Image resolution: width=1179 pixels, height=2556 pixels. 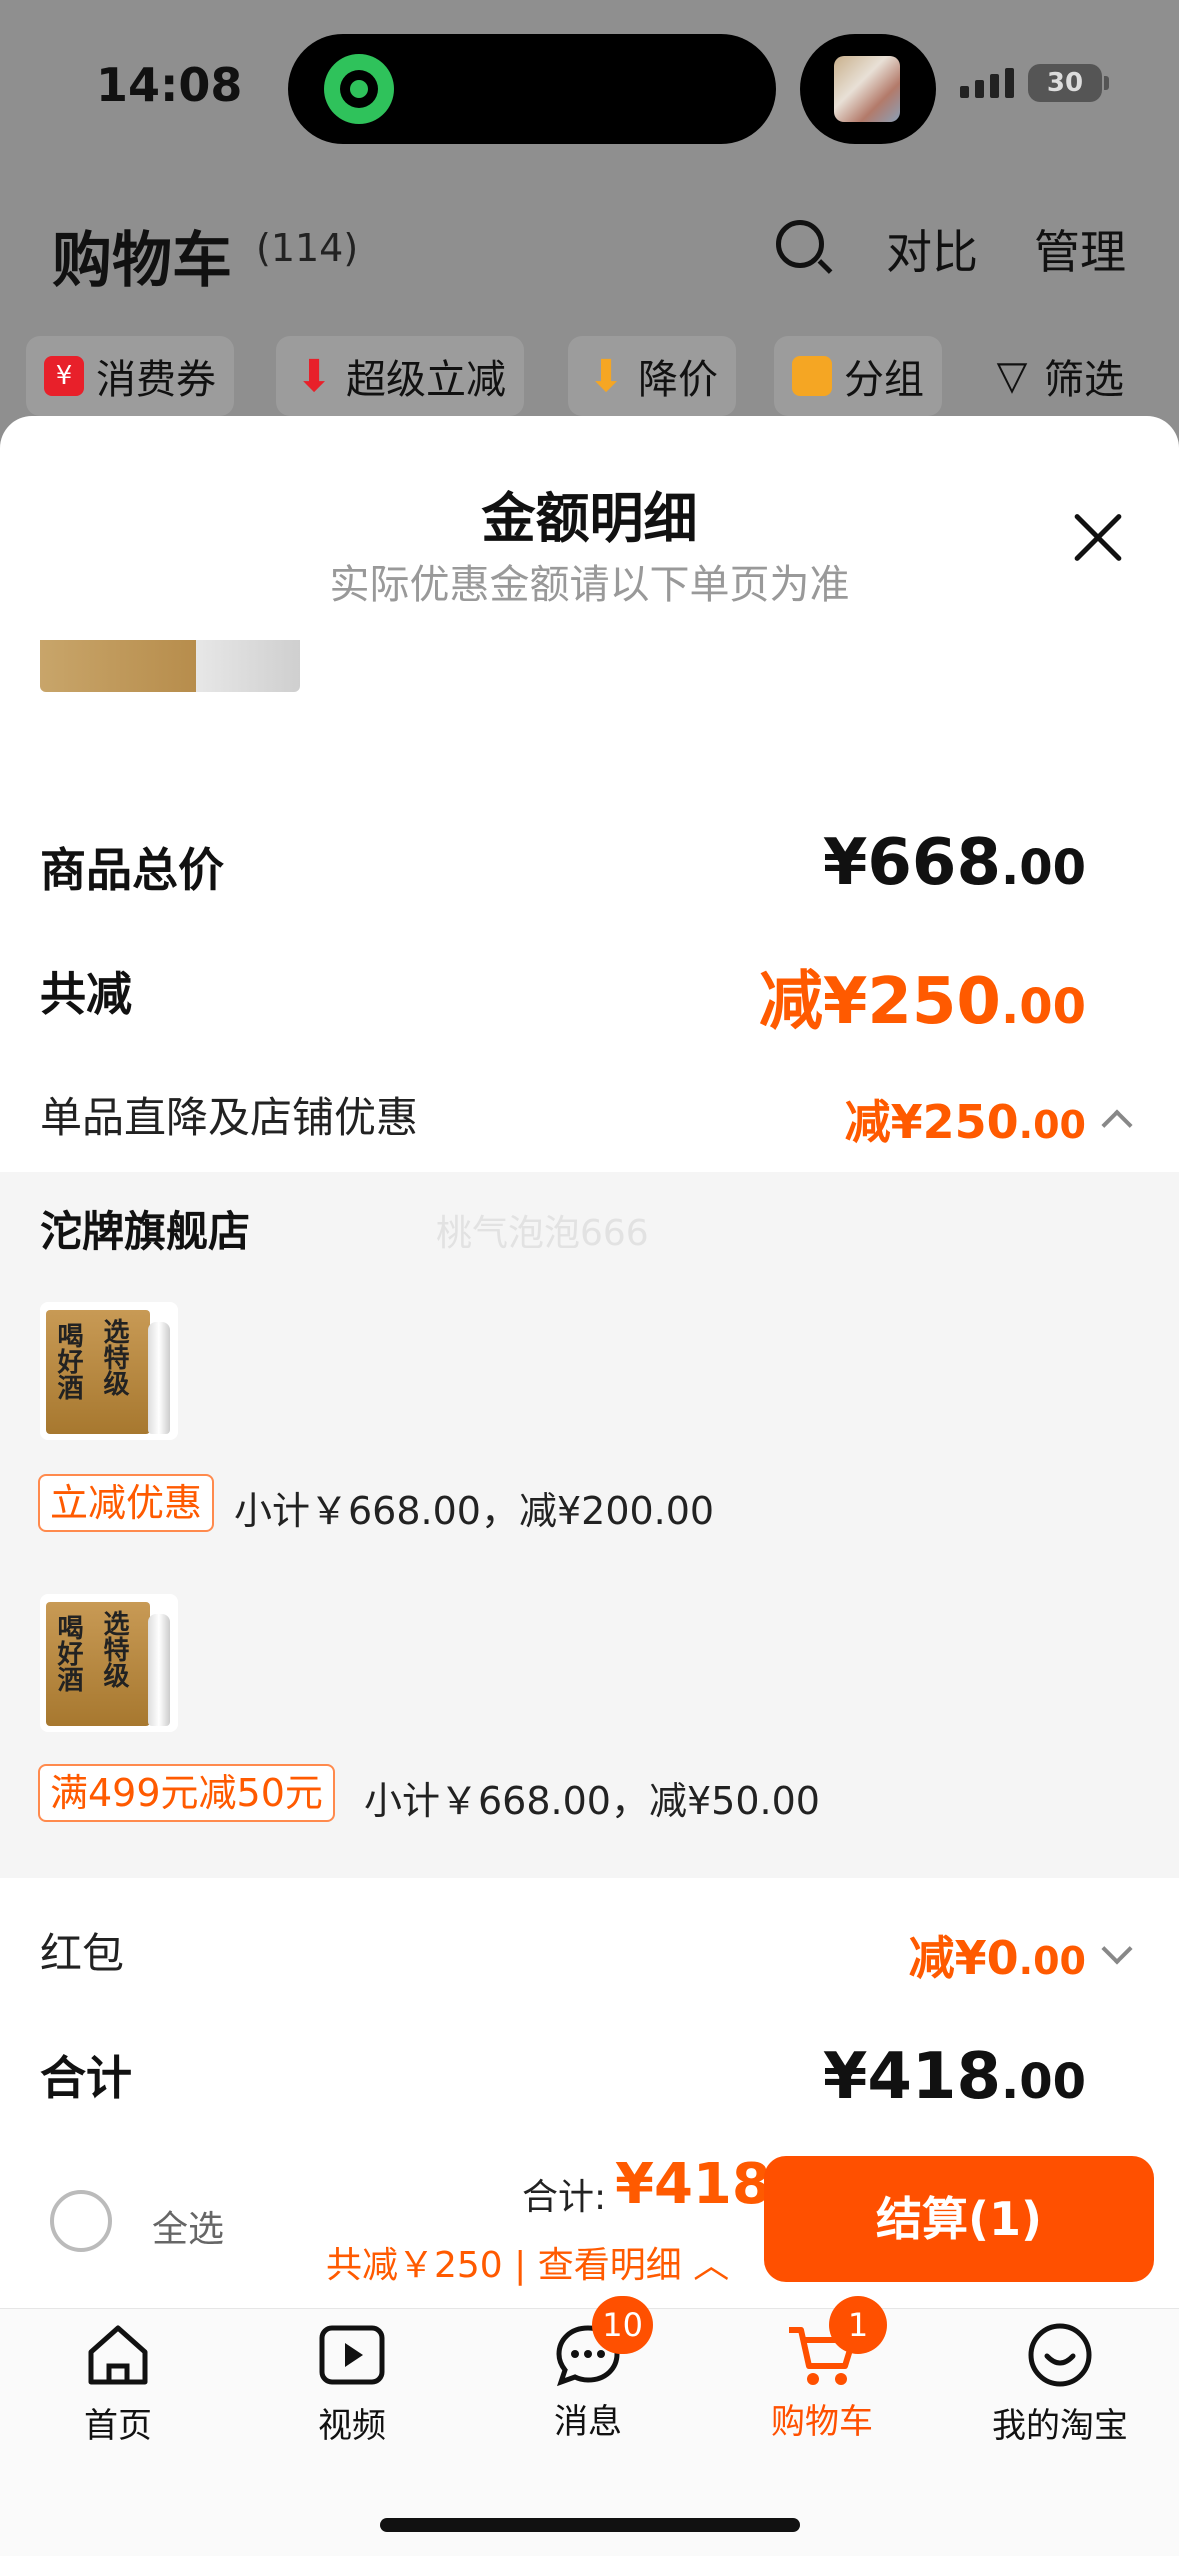 I want to click on discount-tag: 立减优惠, so click(x=126, y=1503).